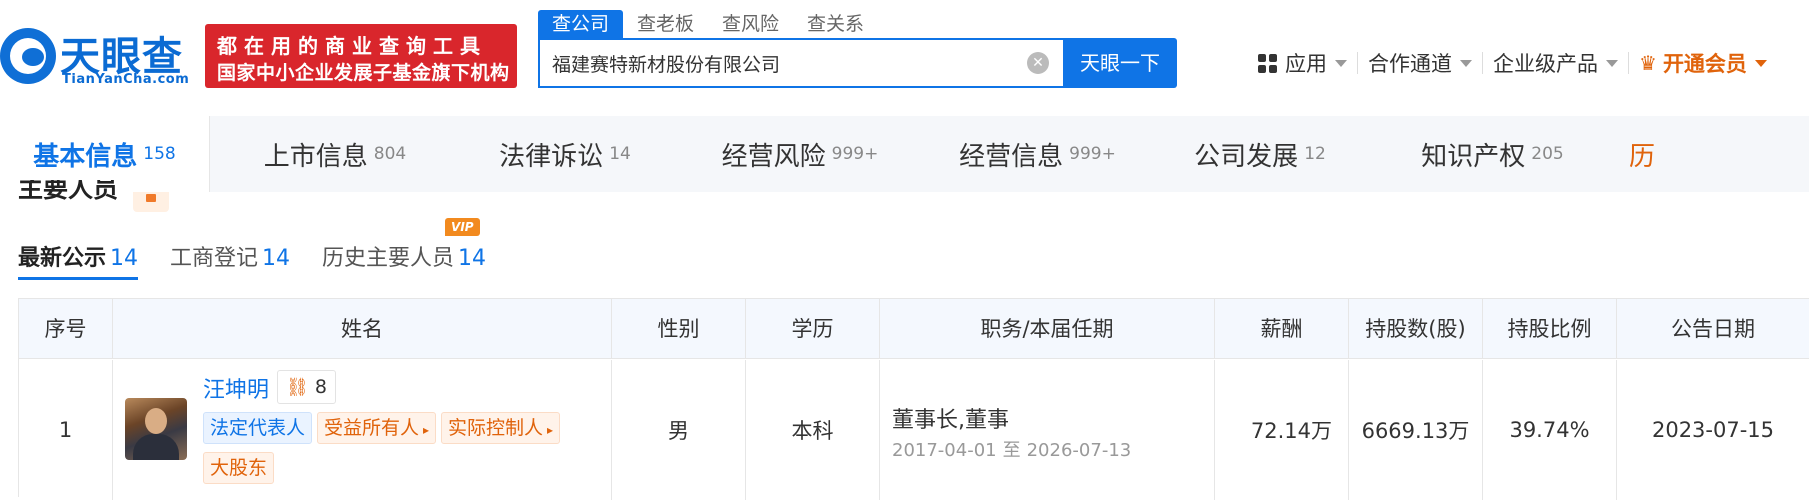  Describe the element at coordinates (214, 258) in the screenshot. I see `subtab-label: 工商登记` at that location.